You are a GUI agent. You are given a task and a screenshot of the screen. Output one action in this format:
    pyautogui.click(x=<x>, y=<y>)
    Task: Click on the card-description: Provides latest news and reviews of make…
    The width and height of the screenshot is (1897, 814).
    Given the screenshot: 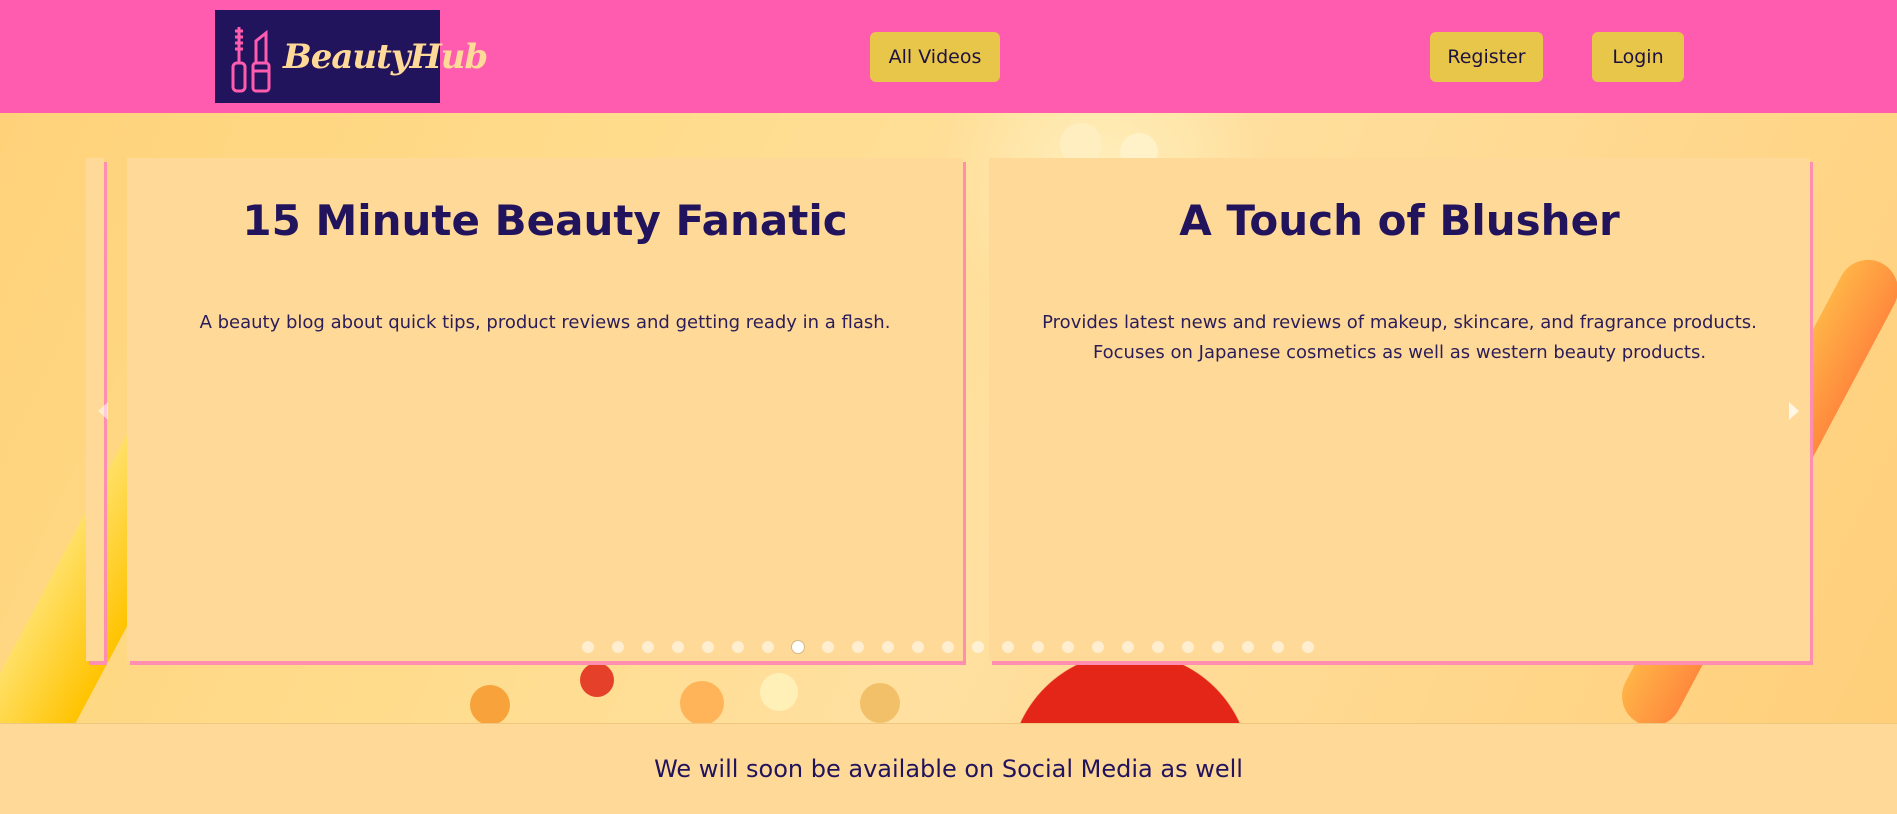 What is the action you would take?
    pyautogui.click(x=1399, y=338)
    